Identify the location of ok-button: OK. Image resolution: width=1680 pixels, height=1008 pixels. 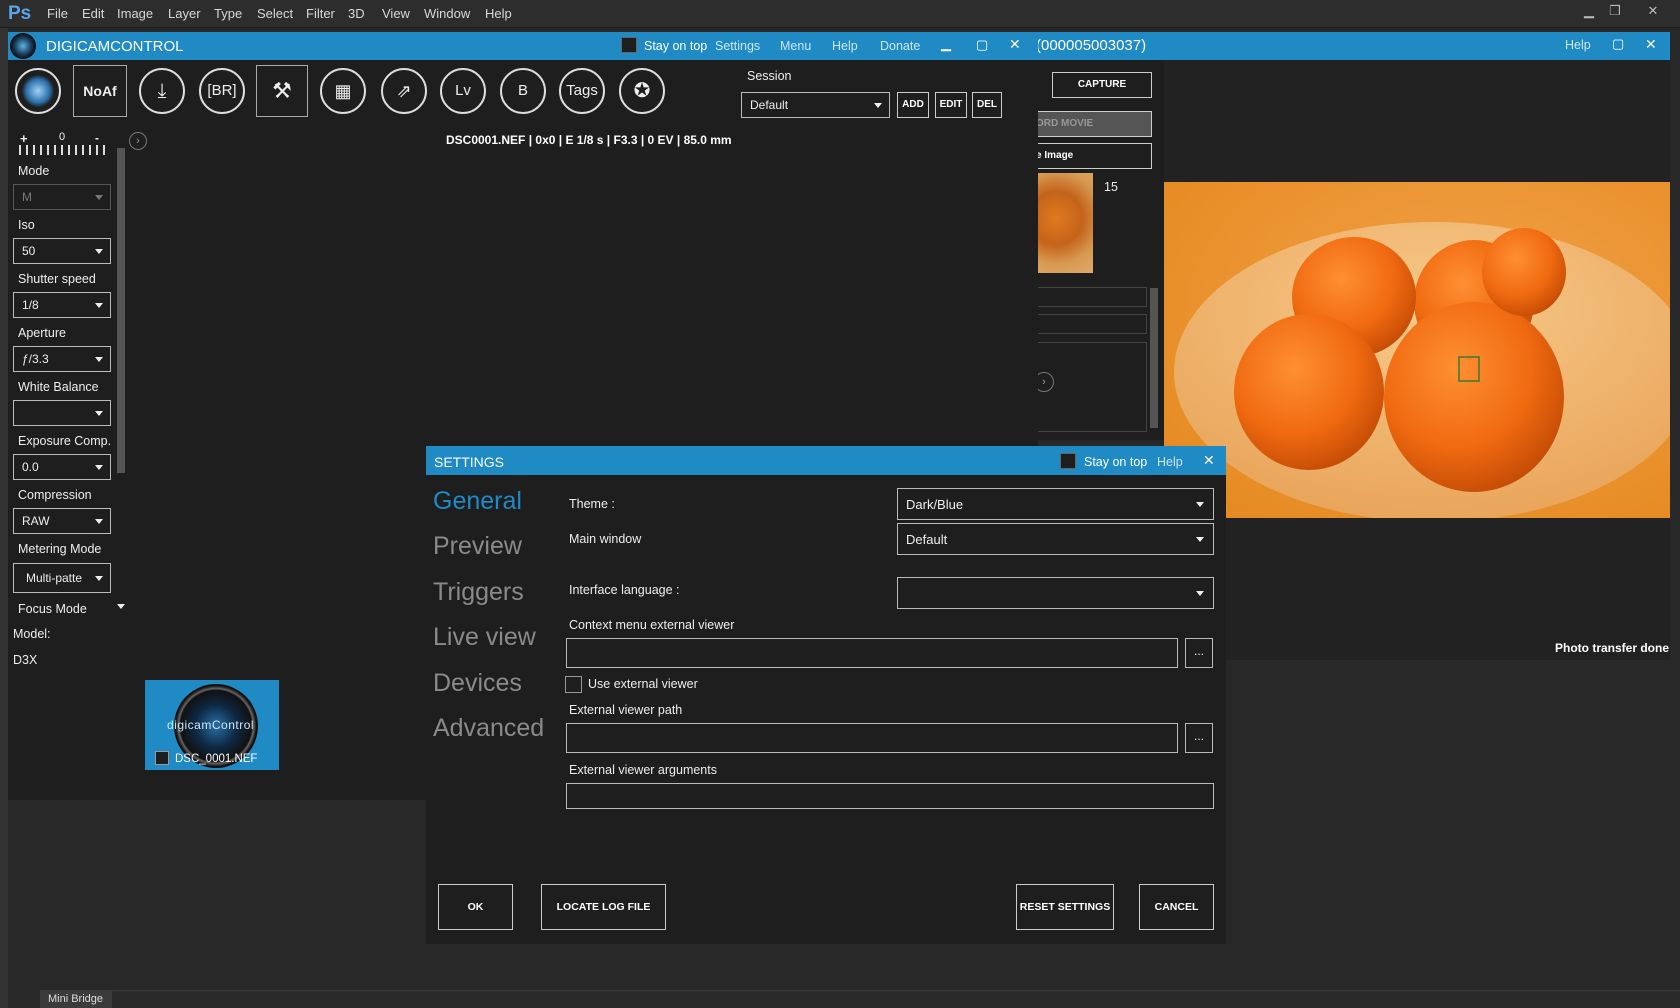
(475, 907).